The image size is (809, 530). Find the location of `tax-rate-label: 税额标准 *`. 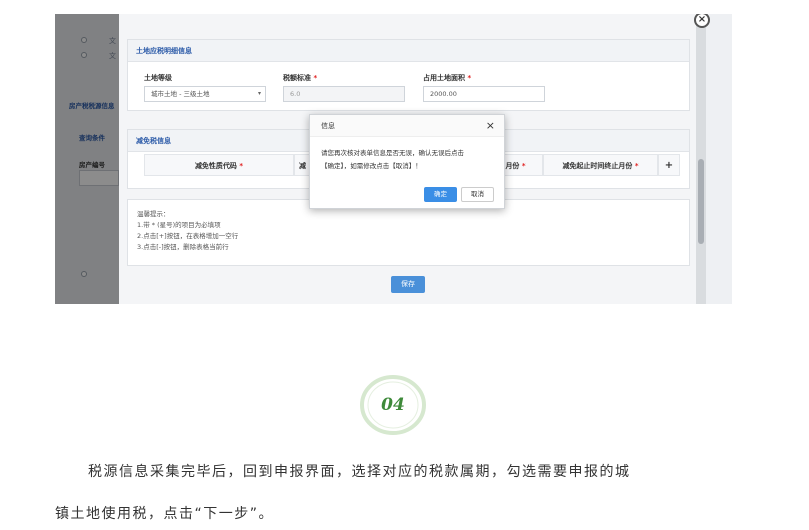

tax-rate-label: 税额标准 * is located at coordinates (300, 78).